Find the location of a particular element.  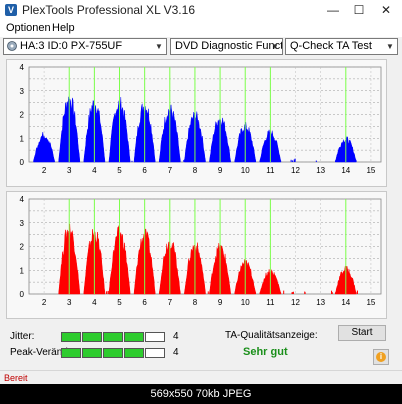

y-tick-label: 2 is located at coordinates (22, 247).